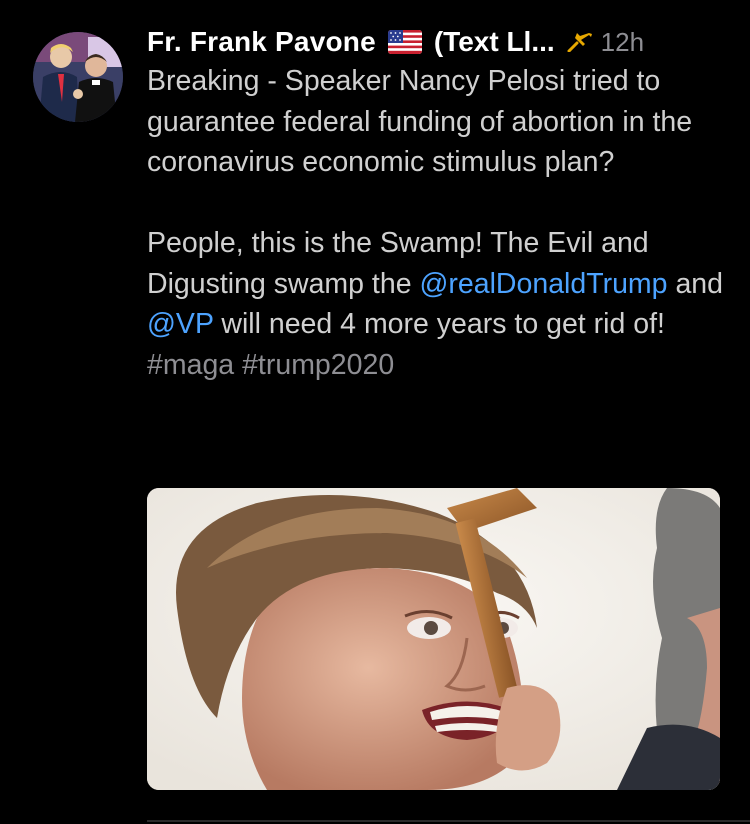 The image size is (750, 824). What do you see at coordinates (543, 284) in the screenshot?
I see `mention-realdonaldtrump: @realDonaldTrump` at bounding box center [543, 284].